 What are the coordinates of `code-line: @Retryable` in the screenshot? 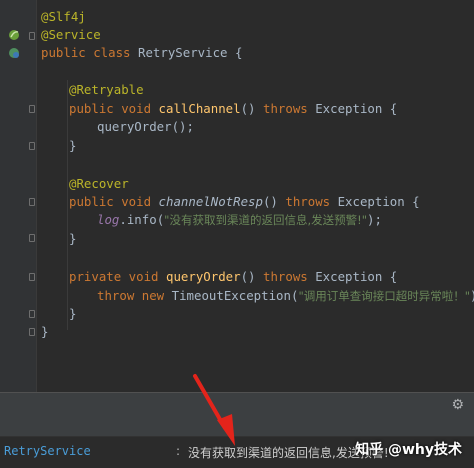 It's located at (106, 90).